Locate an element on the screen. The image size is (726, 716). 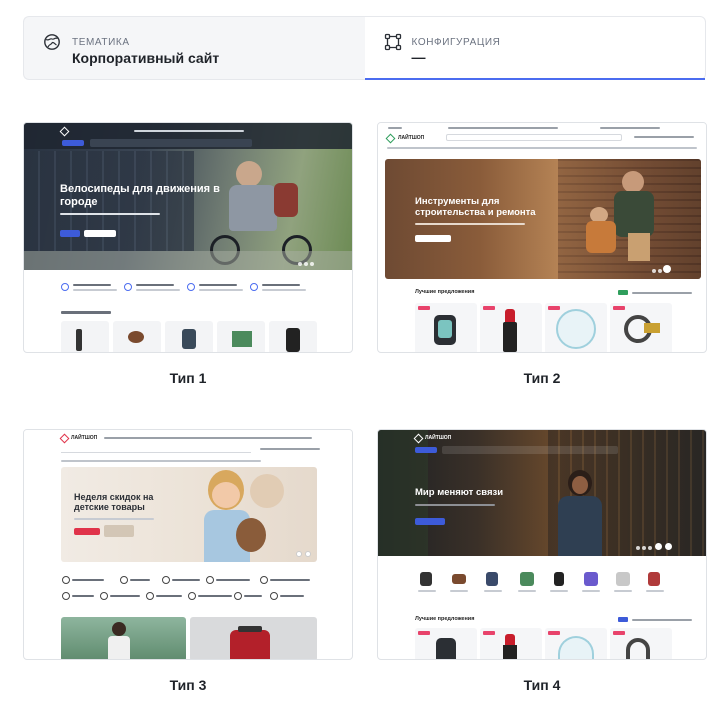
hero-title: Велосипеды для движения в городе is located at coordinates (140, 195).